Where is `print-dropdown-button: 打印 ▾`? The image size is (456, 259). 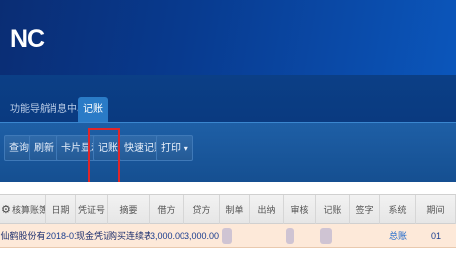
print-dropdown-button: 打印 ▾ is located at coordinates (174, 148).